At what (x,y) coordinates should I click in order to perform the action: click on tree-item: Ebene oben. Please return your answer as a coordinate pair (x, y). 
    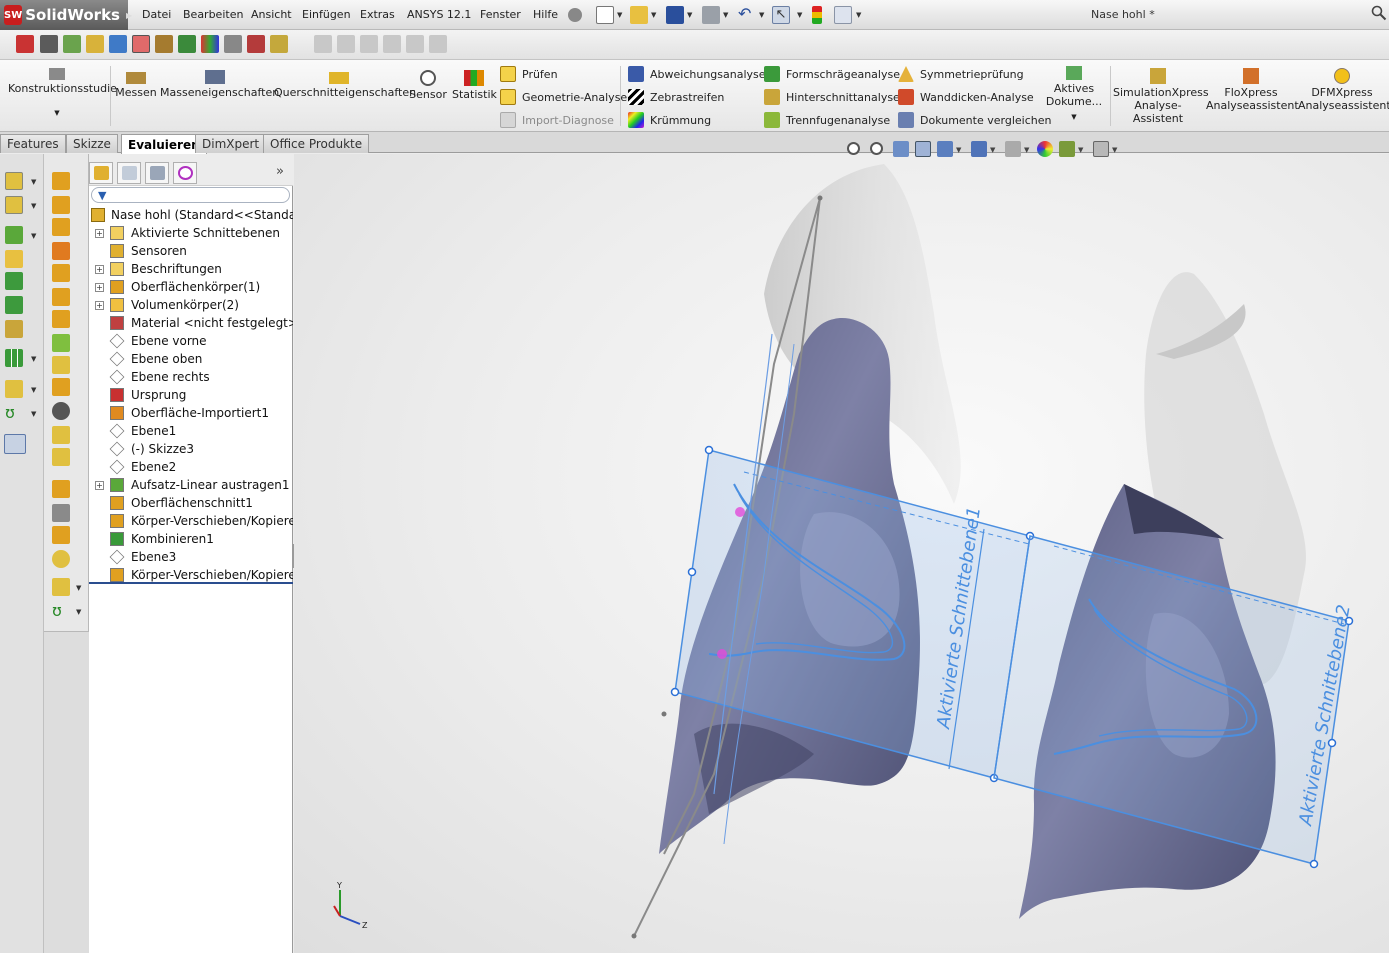
    Looking at the image, I should click on (191, 359).